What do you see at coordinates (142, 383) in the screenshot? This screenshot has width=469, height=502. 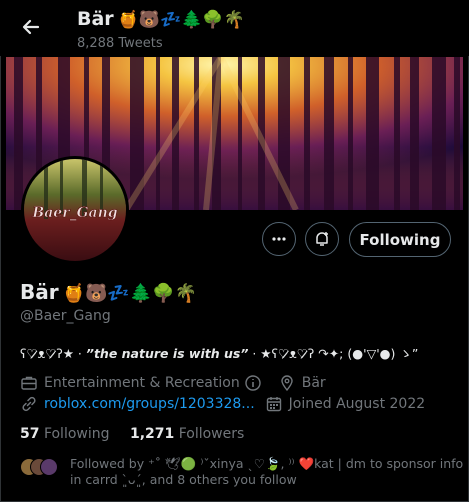 I see `category-label: Entertainment & Recreation` at bounding box center [142, 383].